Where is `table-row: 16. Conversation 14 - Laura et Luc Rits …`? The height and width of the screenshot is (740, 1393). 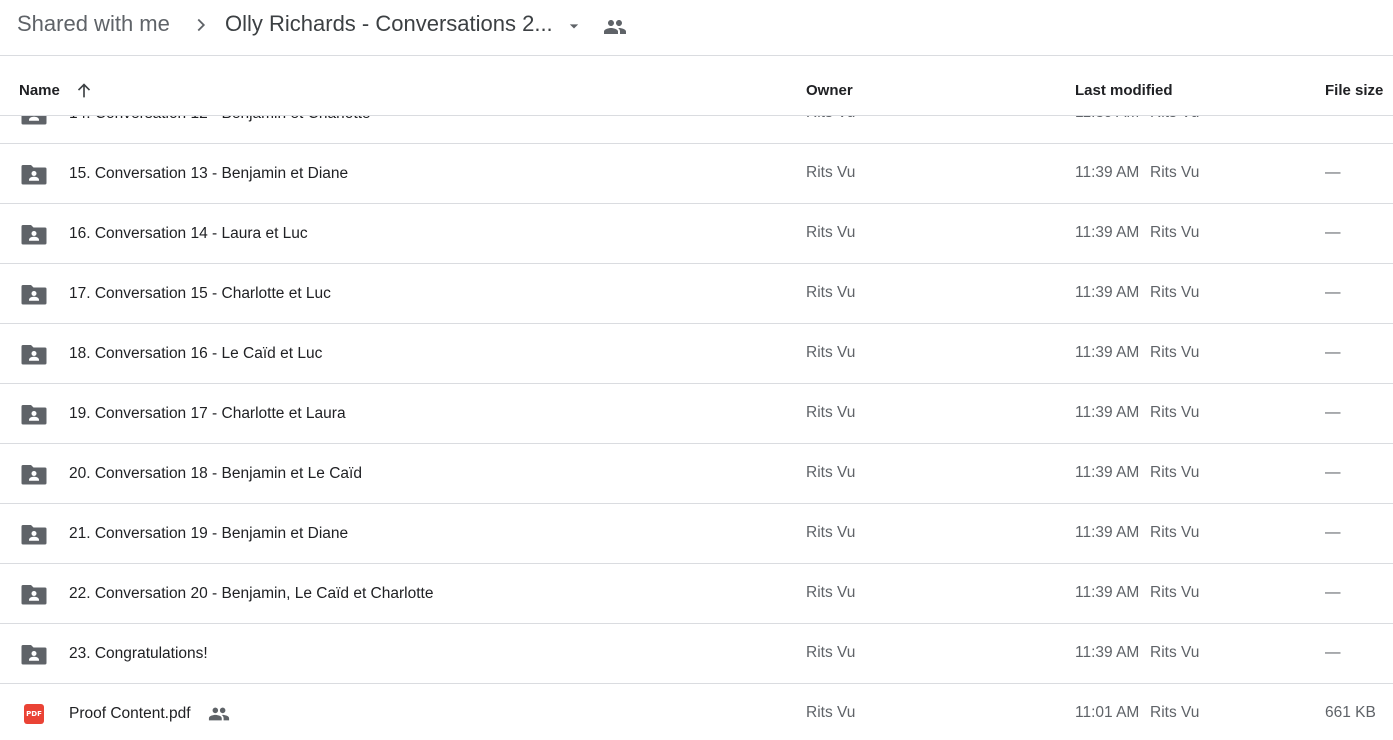
table-row: 16. Conversation 14 - Laura et Luc Rits … is located at coordinates (696, 234).